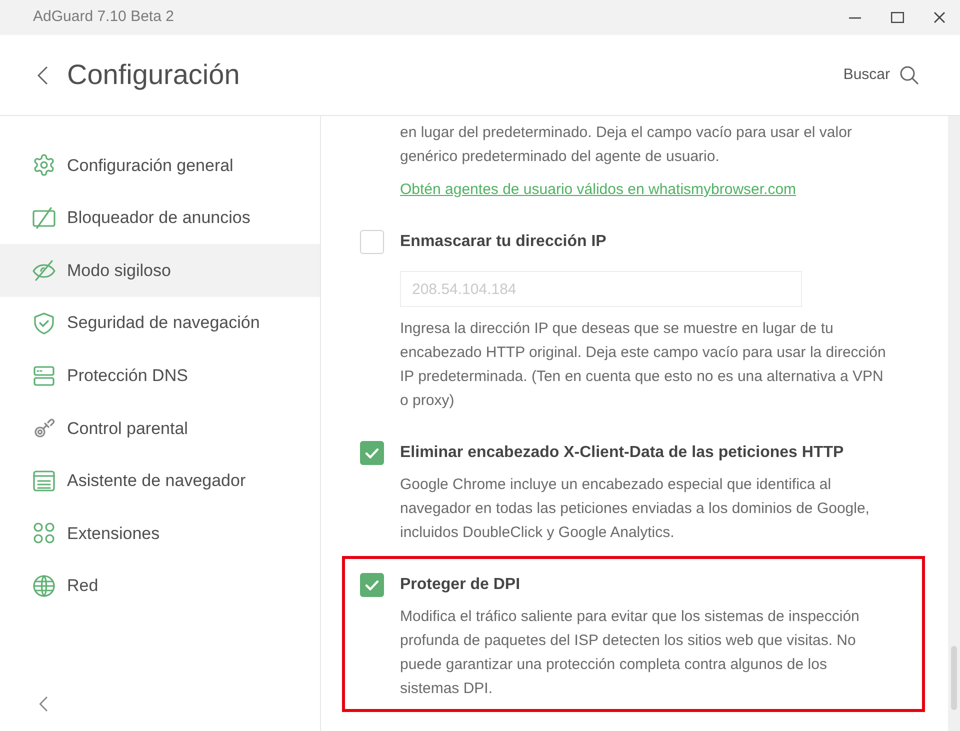  Describe the element at coordinates (44, 586) in the screenshot. I see `globe-icon` at that location.